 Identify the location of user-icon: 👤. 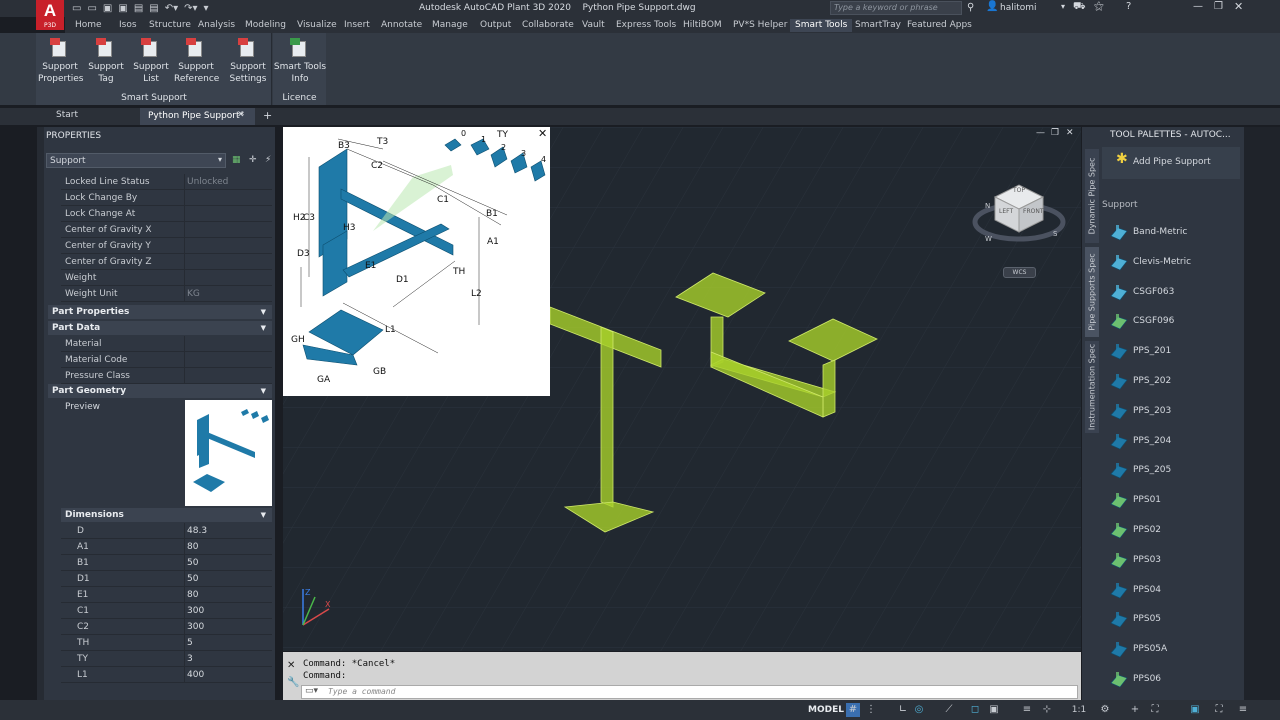
(992, 6).